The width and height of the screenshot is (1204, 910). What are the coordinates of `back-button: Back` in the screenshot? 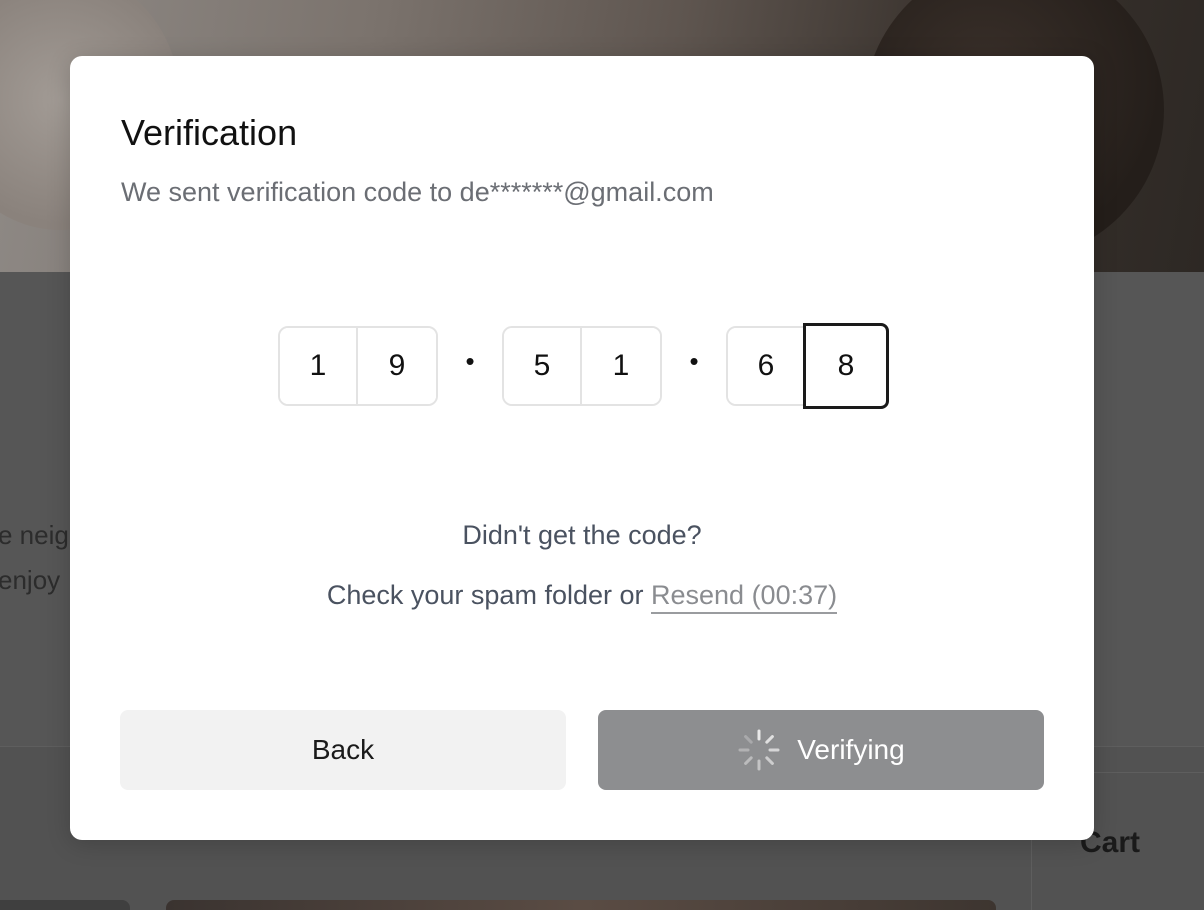 It's located at (343, 750).